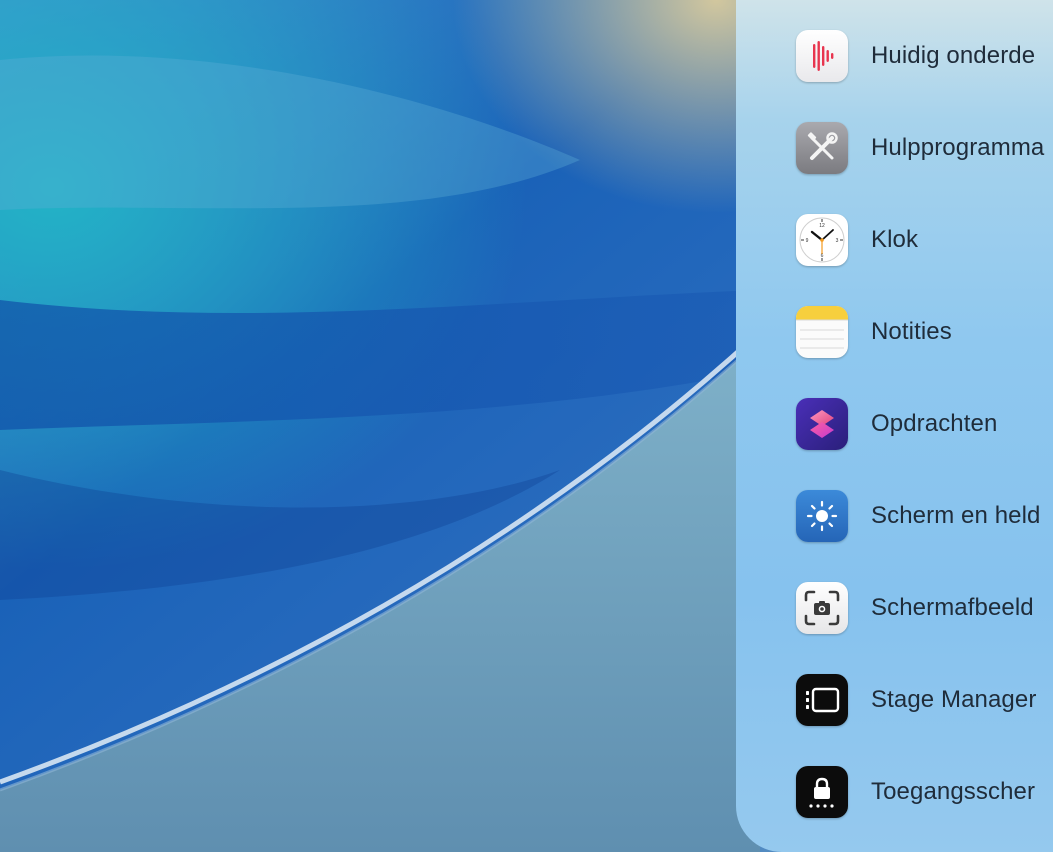 This screenshot has width=1053, height=852. I want to click on app-item-label: Opdrachten, so click(934, 423).